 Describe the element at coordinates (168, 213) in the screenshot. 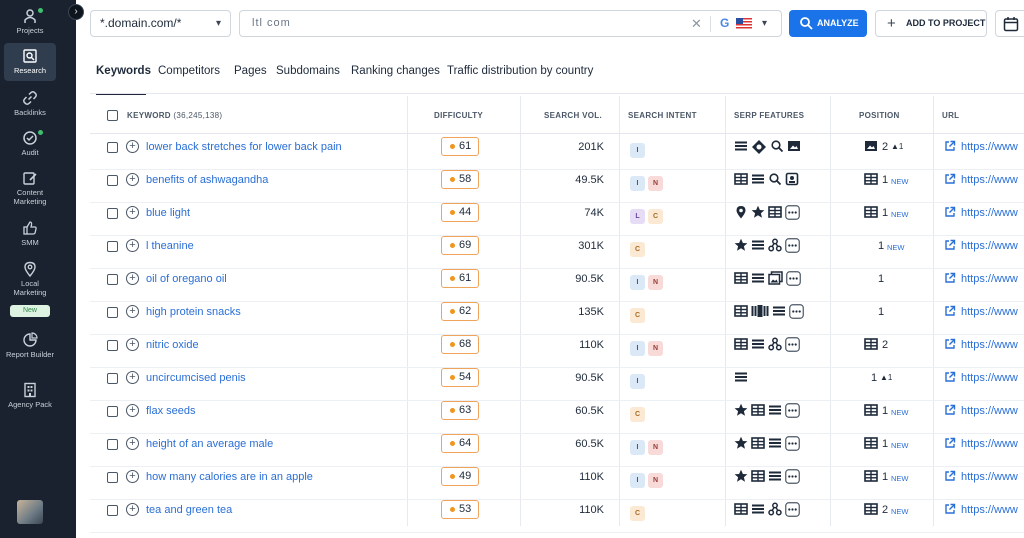

I see `keyword-link: blue light` at that location.